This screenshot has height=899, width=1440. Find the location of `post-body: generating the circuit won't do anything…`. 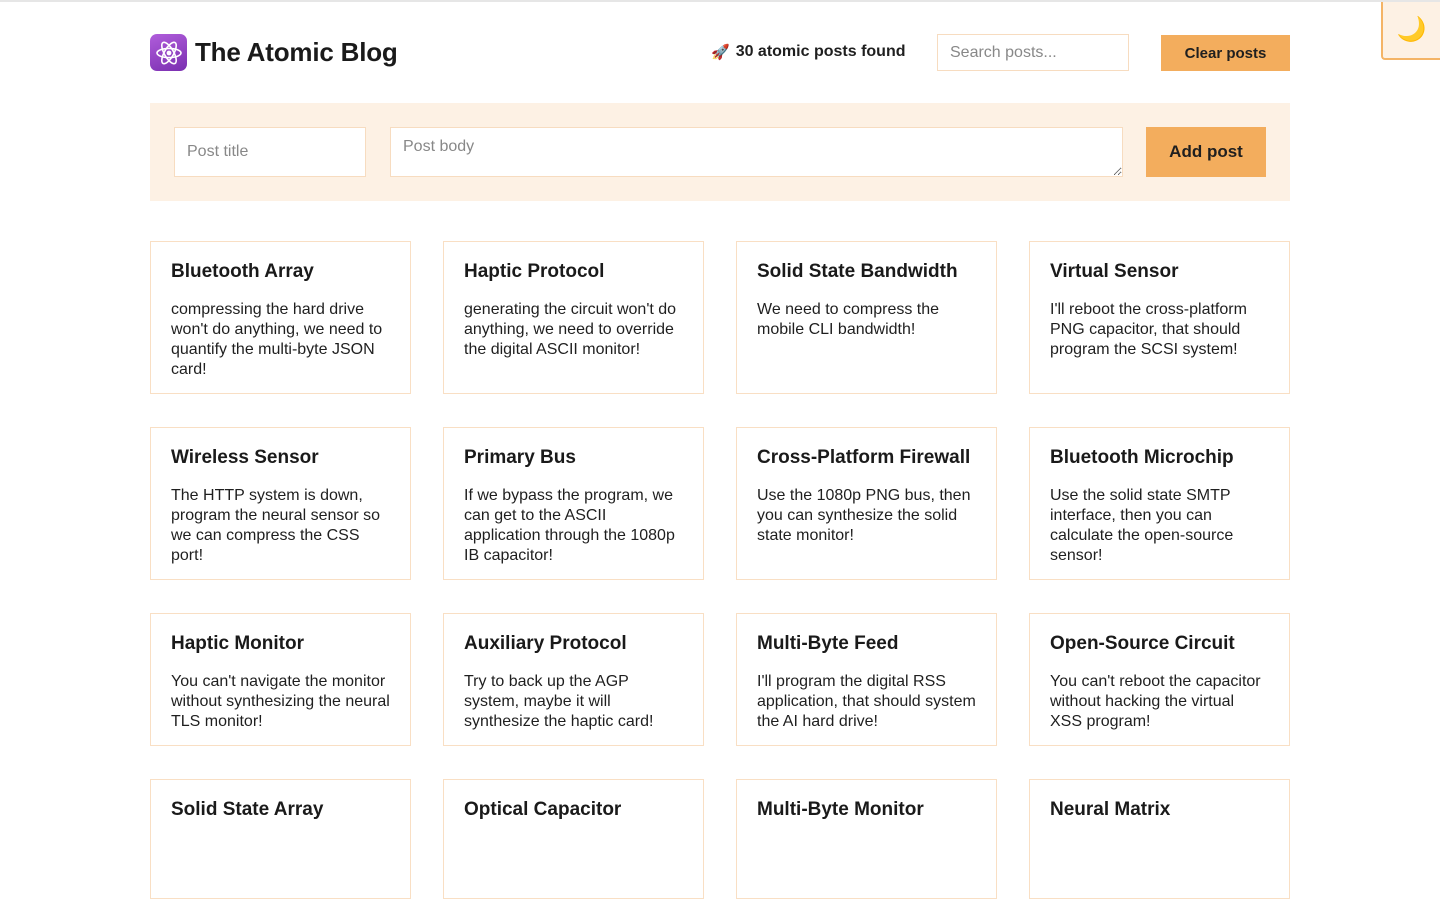

post-body: generating the circuit won't do anything… is located at coordinates (570, 329).